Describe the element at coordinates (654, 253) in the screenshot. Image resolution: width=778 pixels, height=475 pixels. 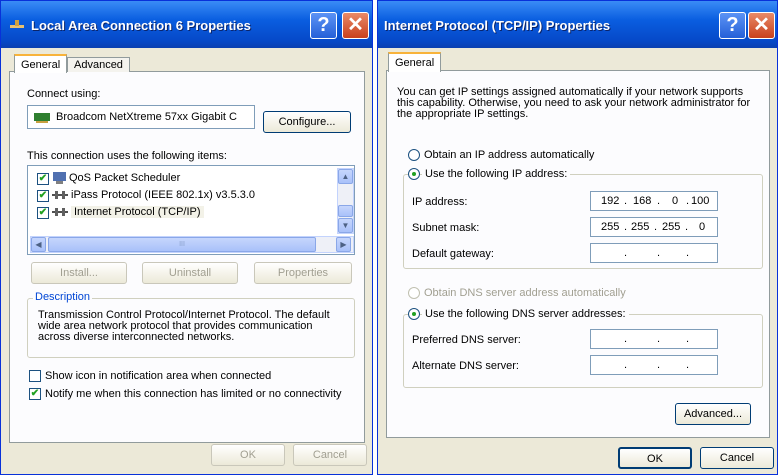
I see `gateway-field: . . .` at that location.